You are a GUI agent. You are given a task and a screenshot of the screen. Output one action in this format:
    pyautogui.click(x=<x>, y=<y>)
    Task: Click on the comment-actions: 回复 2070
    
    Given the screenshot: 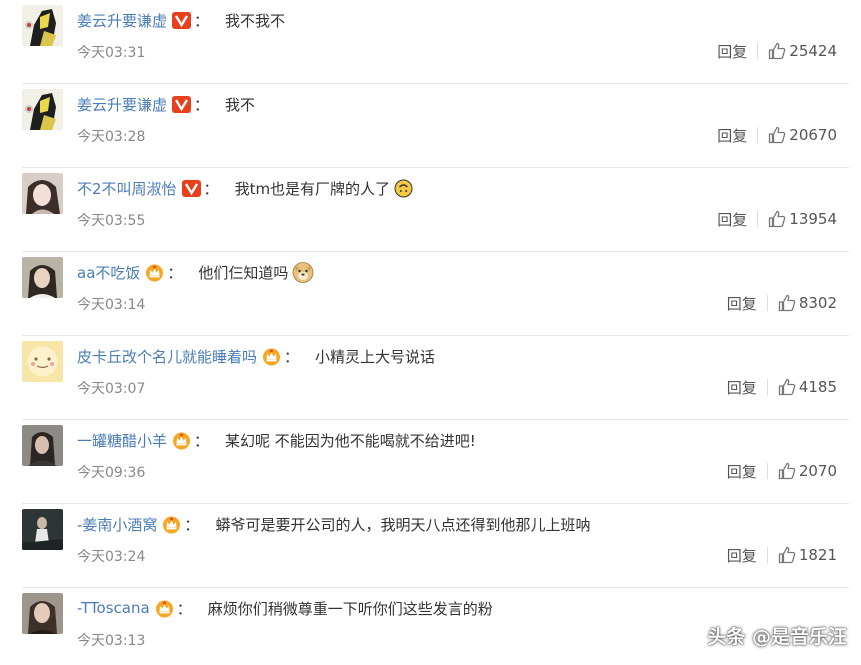 What is the action you would take?
    pyautogui.click(x=782, y=471)
    